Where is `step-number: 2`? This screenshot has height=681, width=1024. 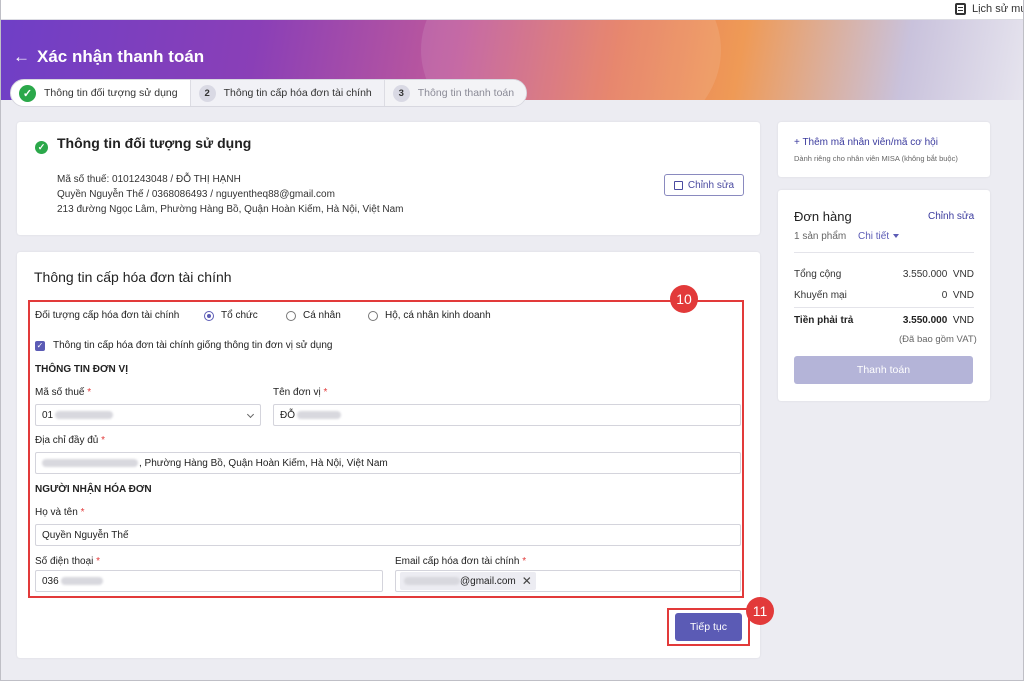 step-number: 2 is located at coordinates (207, 93).